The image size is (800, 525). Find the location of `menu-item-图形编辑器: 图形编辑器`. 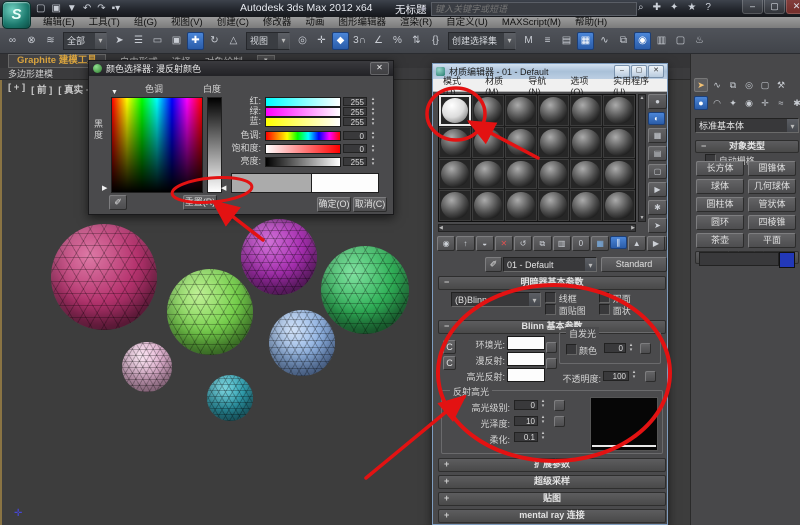

menu-item-图形编辑器: 图形编辑器 is located at coordinates (362, 22).